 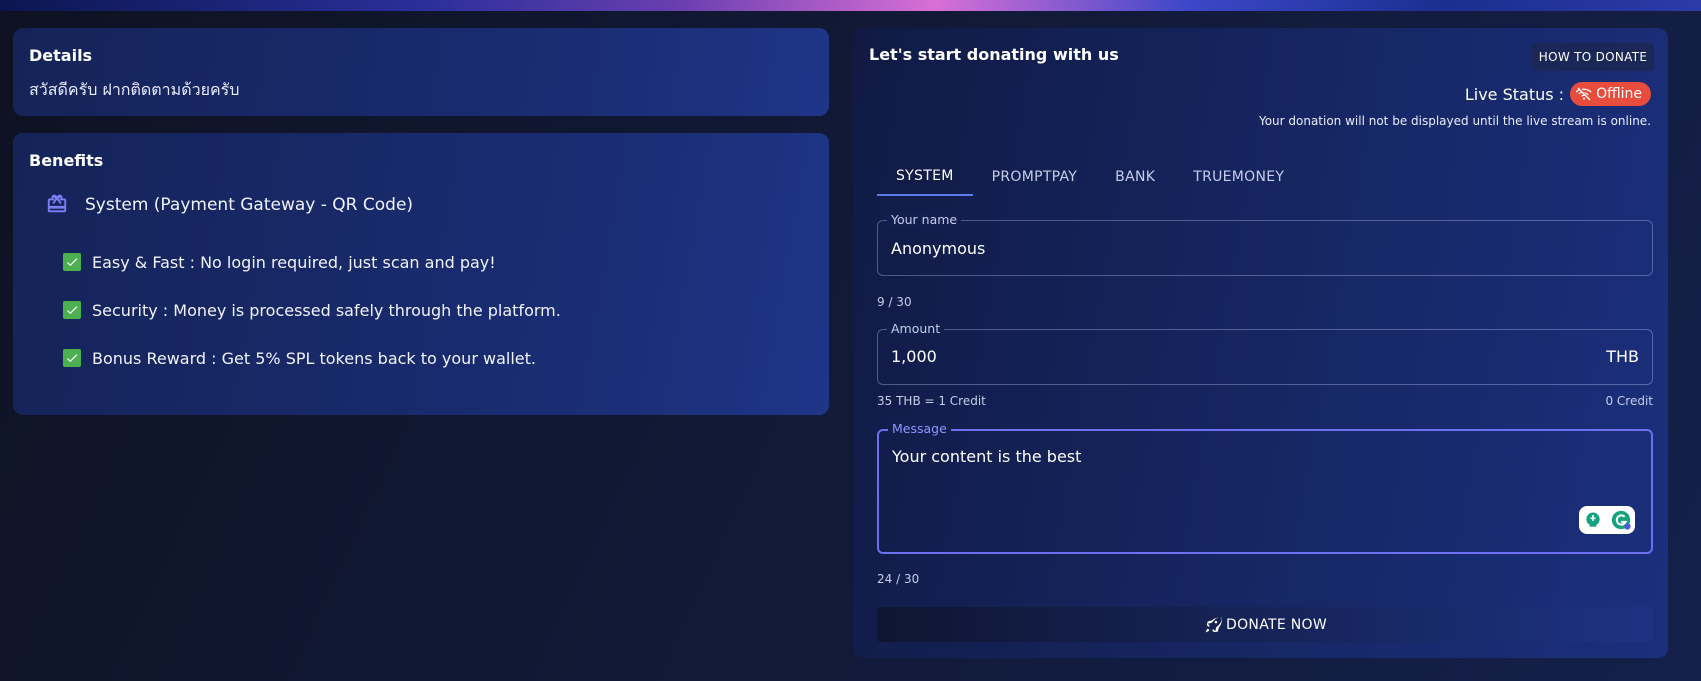 I want to click on benefits-title: Benefits, so click(x=66, y=160).